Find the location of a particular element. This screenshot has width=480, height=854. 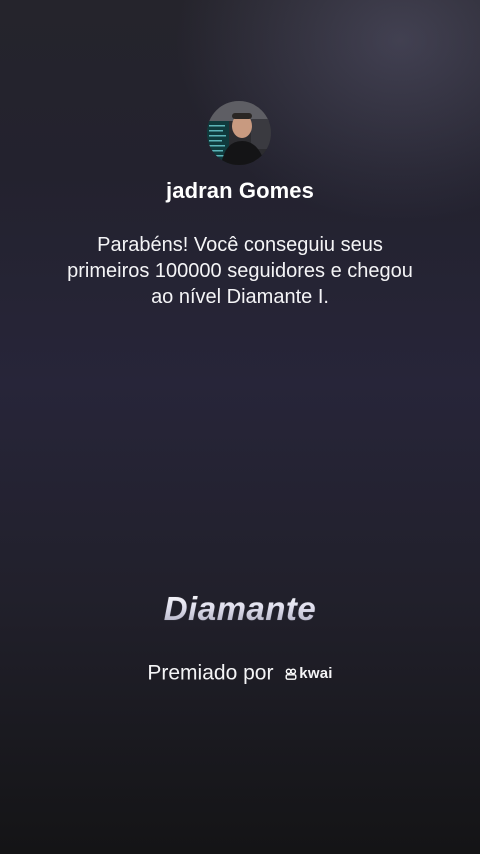

username: jadran Gomes is located at coordinates (240, 190).